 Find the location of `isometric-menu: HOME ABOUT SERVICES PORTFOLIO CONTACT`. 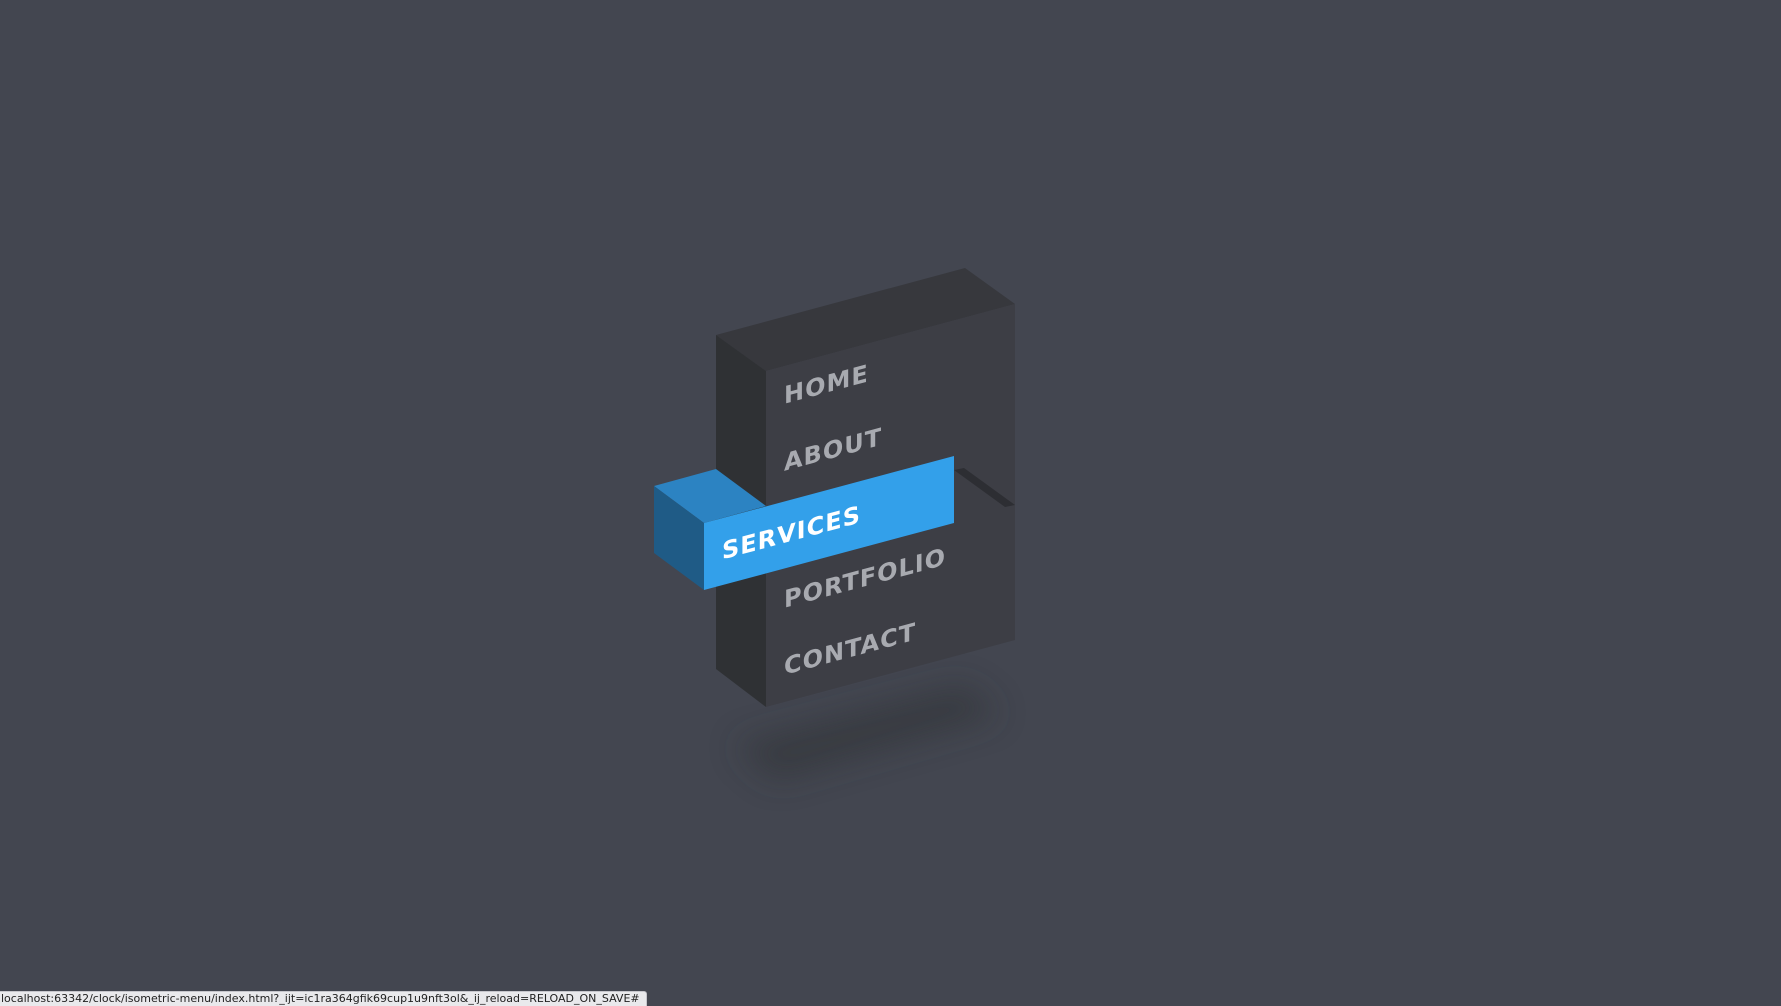

isometric-menu: HOME ABOUT SERVICES PORTFOLIO CONTACT is located at coordinates (834, 524).